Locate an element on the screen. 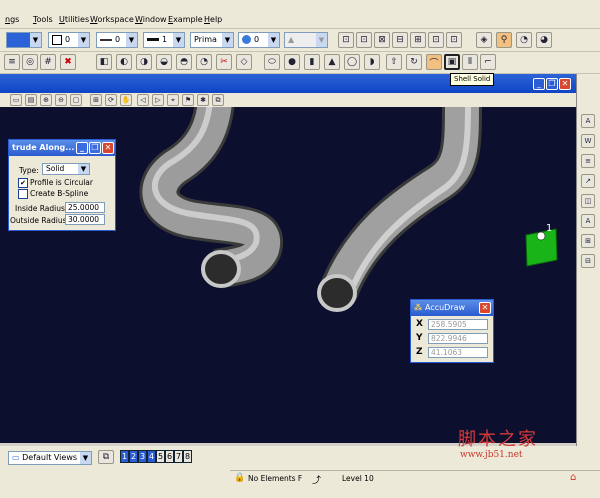 The height and width of the screenshot is (498, 600). transparency-dropdown: 0 ▼ is located at coordinates (259, 40).